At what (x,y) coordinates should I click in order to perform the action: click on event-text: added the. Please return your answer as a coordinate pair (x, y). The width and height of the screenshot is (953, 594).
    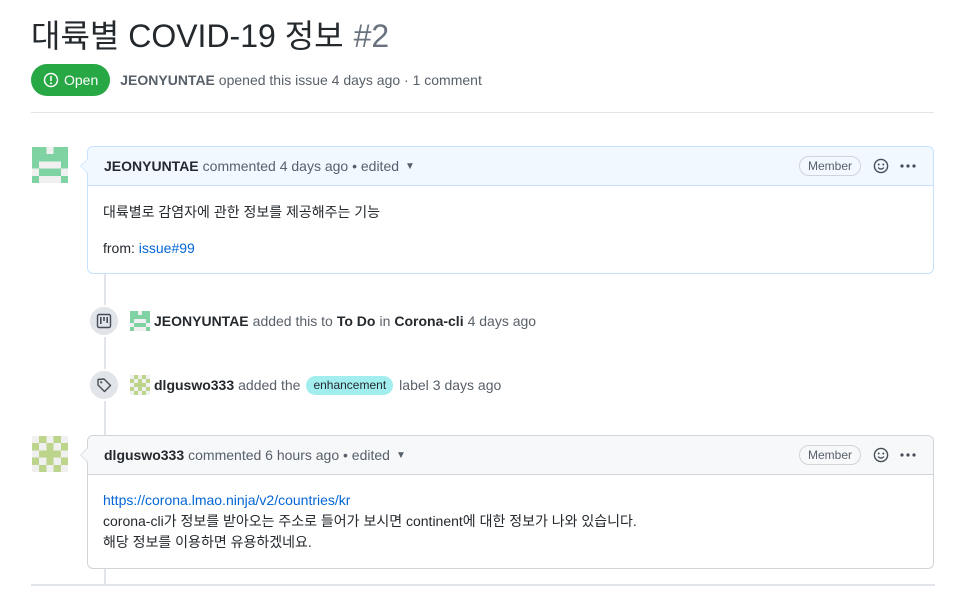
    Looking at the image, I should click on (269, 385).